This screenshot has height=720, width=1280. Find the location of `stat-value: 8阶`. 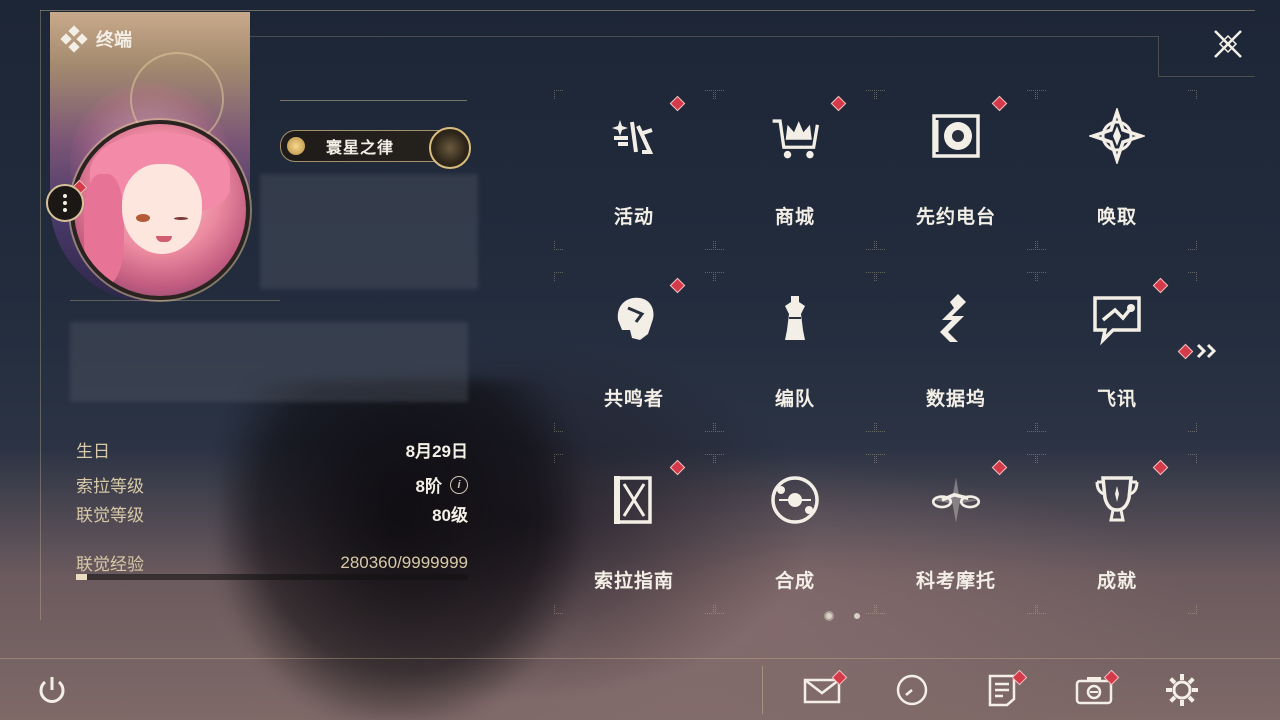

stat-value: 8阶 is located at coordinates (428, 486).